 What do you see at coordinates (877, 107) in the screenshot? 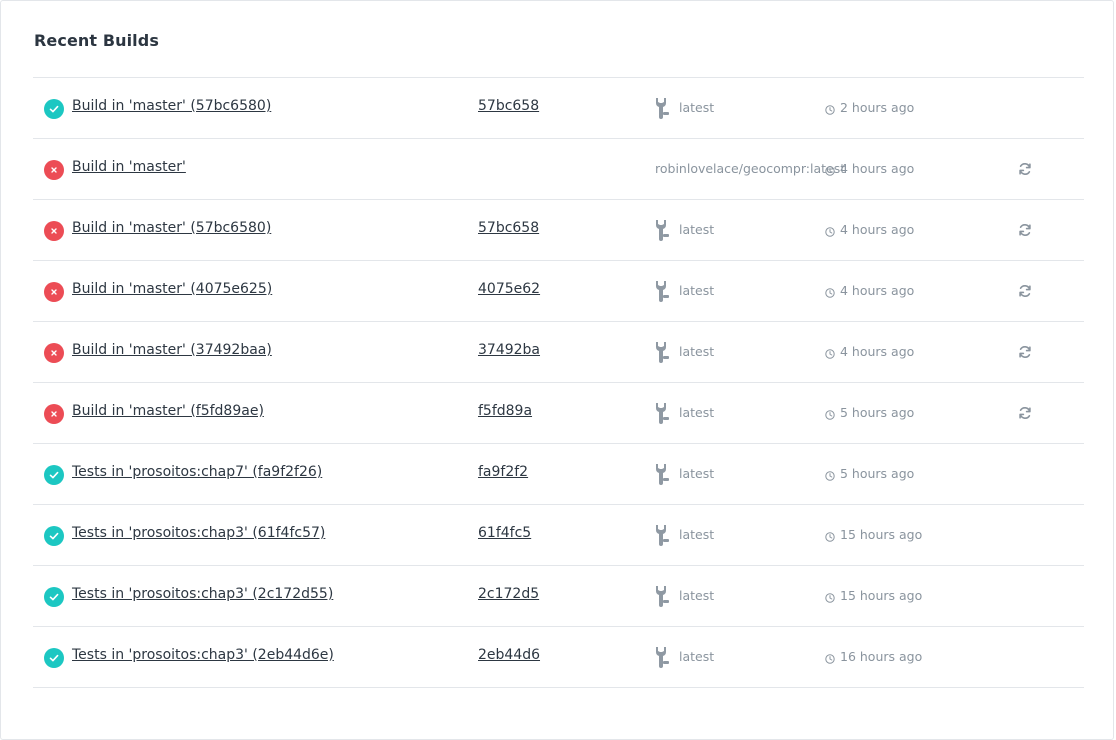
I see `build-time-text: 2 hours ago` at bounding box center [877, 107].